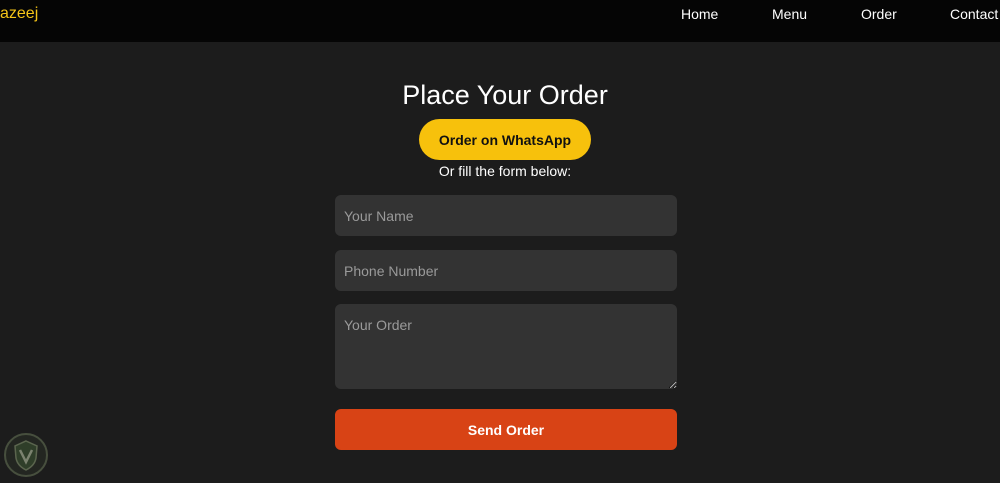 The image size is (1000, 483). What do you see at coordinates (789, 14) in the screenshot?
I see `nav-link-menu: Menu` at bounding box center [789, 14].